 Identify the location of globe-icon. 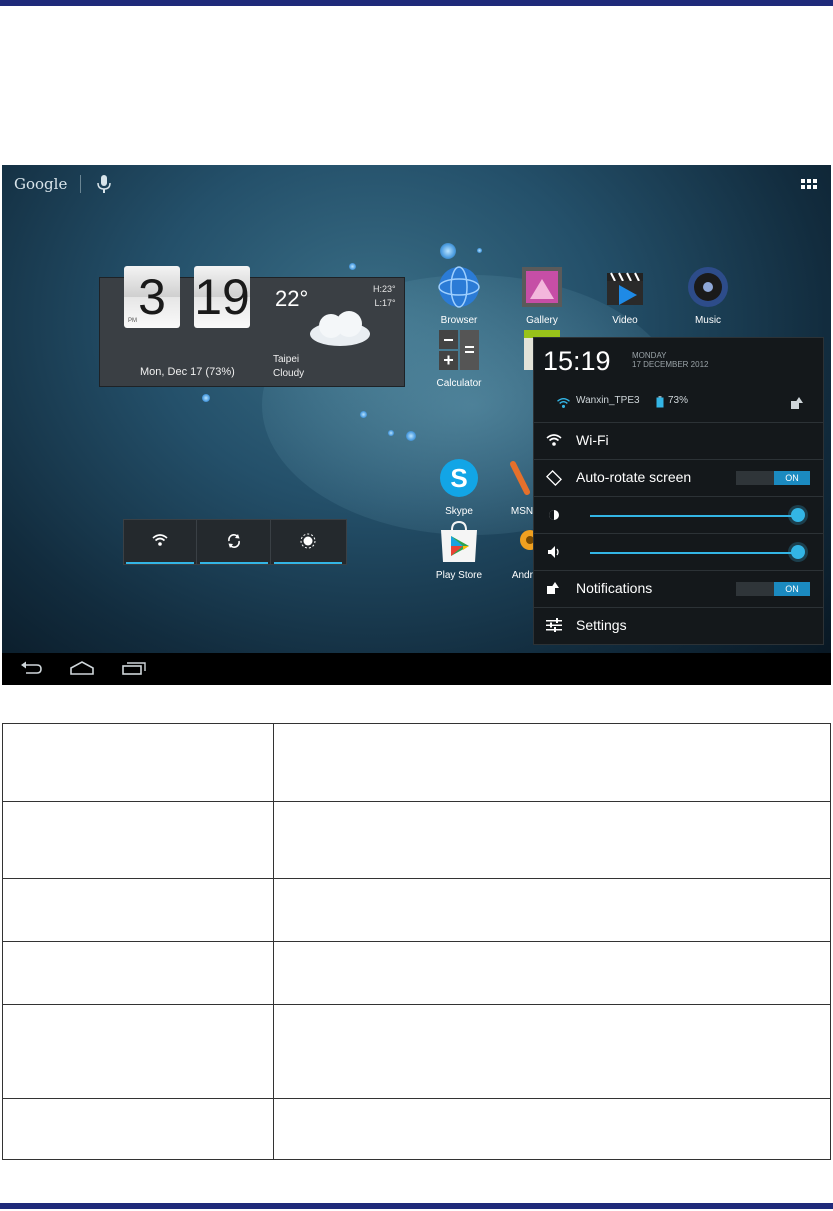
(459, 287).